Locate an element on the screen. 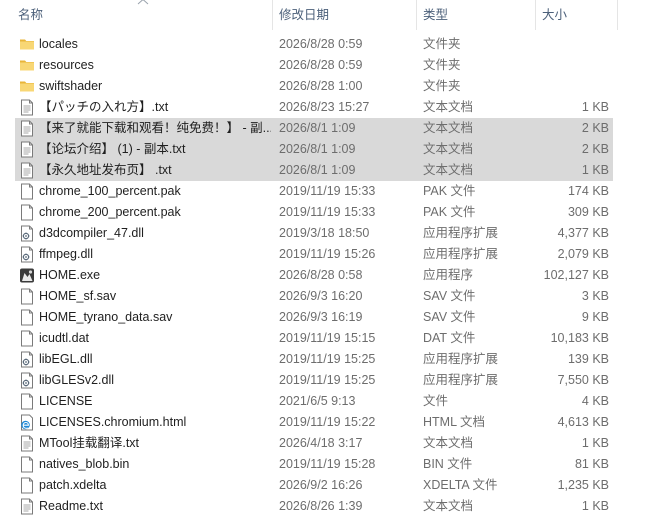  file-size: 139 KB is located at coordinates (588, 359).